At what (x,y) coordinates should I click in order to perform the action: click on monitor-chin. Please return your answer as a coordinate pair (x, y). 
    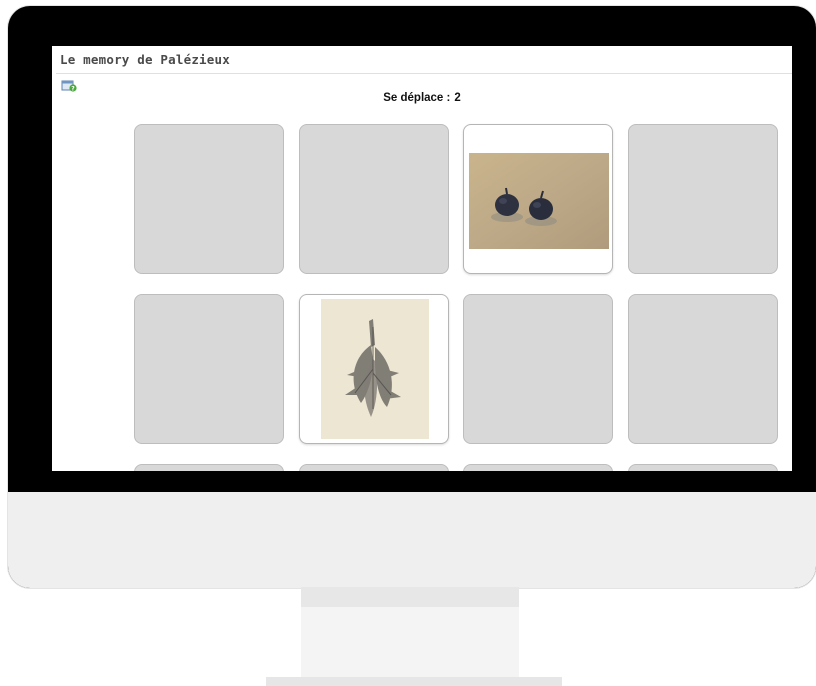
    Looking at the image, I should click on (412, 540).